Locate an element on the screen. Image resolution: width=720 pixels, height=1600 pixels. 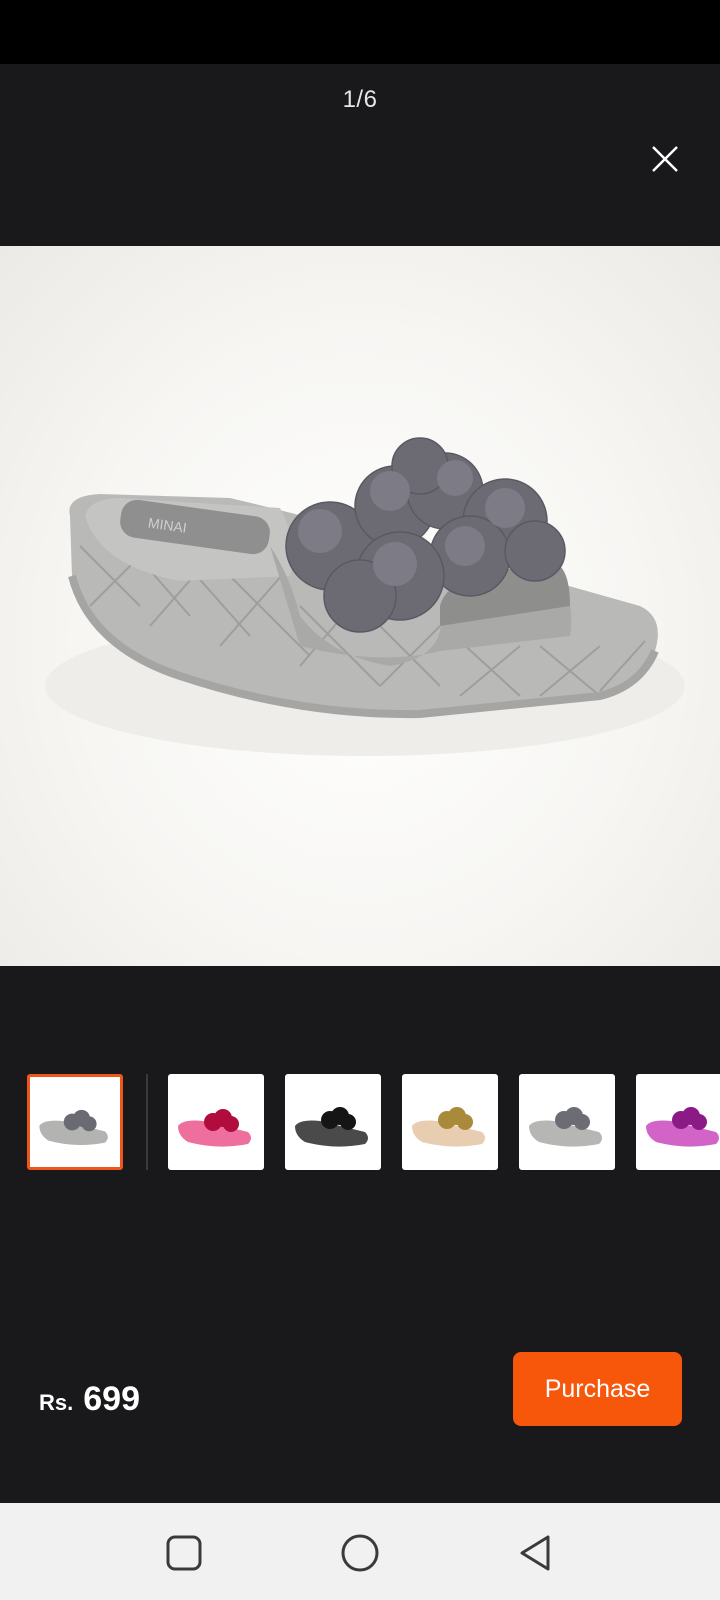
close-icon is located at coordinates (665, 159).